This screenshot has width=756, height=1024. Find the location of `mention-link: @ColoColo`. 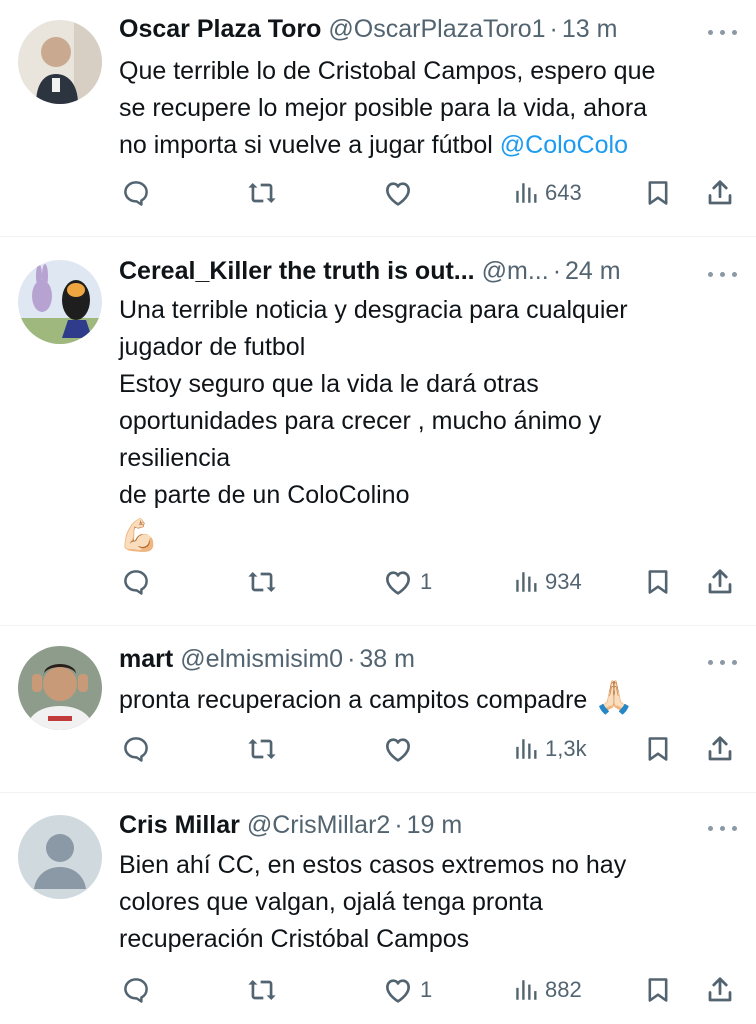

mention-link: @ColoColo is located at coordinates (564, 145).